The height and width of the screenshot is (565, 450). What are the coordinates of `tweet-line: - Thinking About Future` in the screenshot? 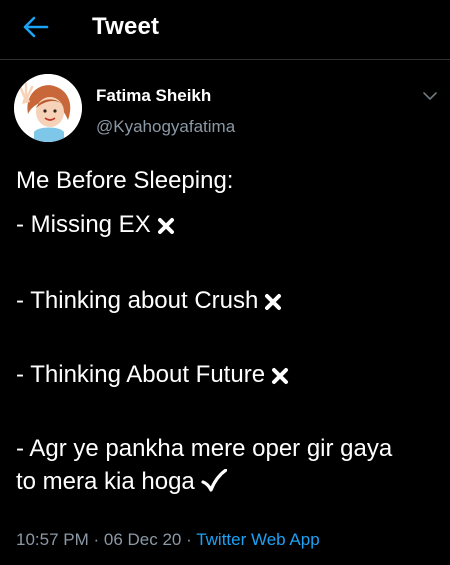 It's located at (228, 382).